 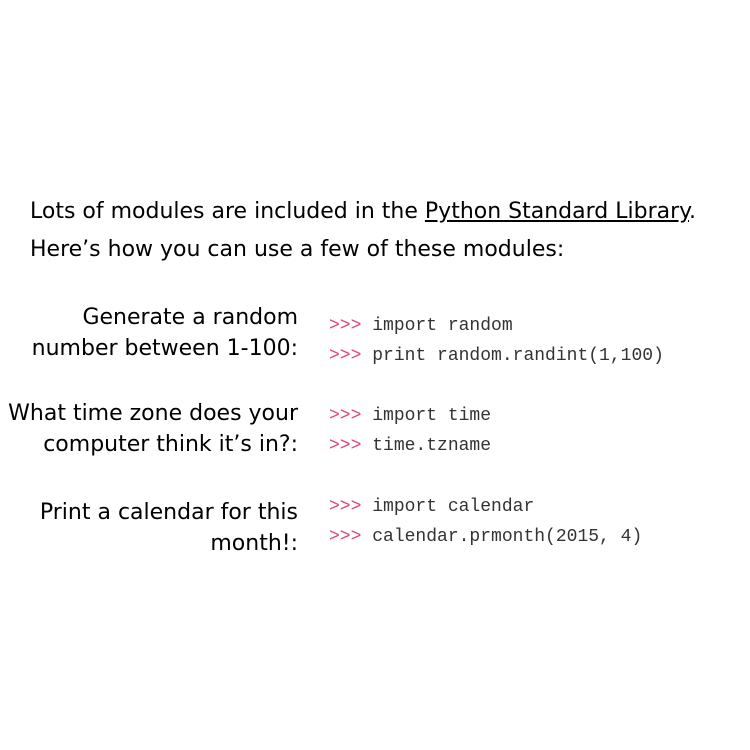 I want to click on description-line: What time zone does your, so click(x=153, y=413).